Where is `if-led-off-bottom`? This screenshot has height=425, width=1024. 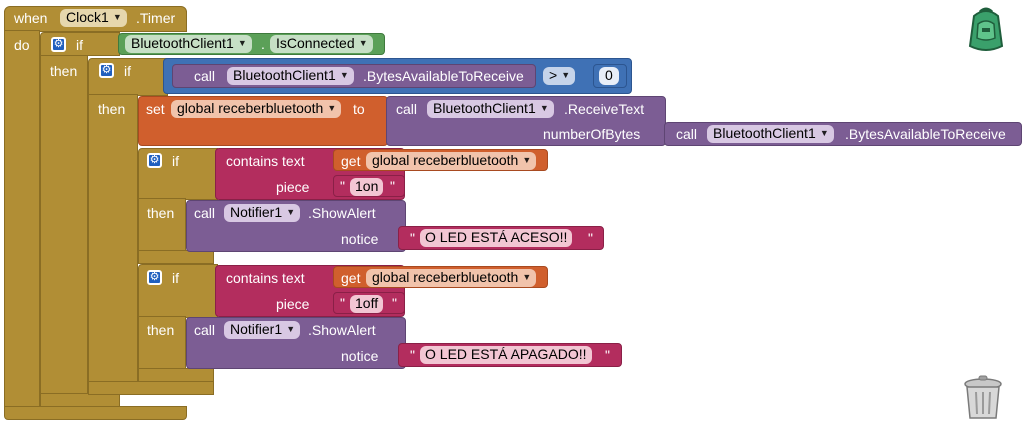 if-led-off-bottom is located at coordinates (176, 375).